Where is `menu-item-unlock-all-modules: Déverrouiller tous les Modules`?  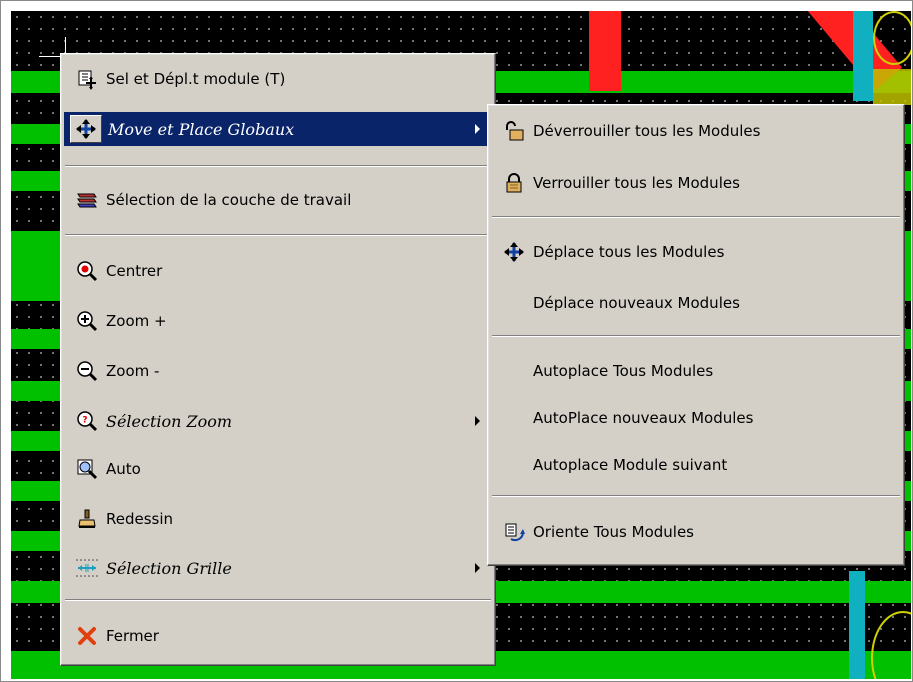
menu-item-unlock-all-modules: Déverrouiller tous les Modules is located at coordinates (696, 131).